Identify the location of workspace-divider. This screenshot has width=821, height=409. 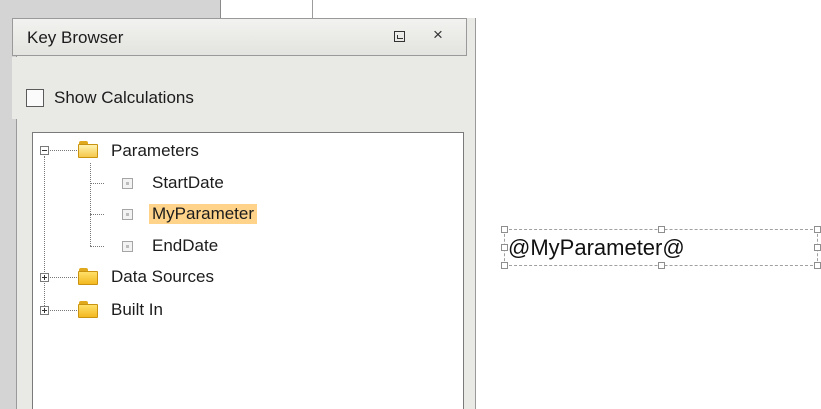
(312, 9).